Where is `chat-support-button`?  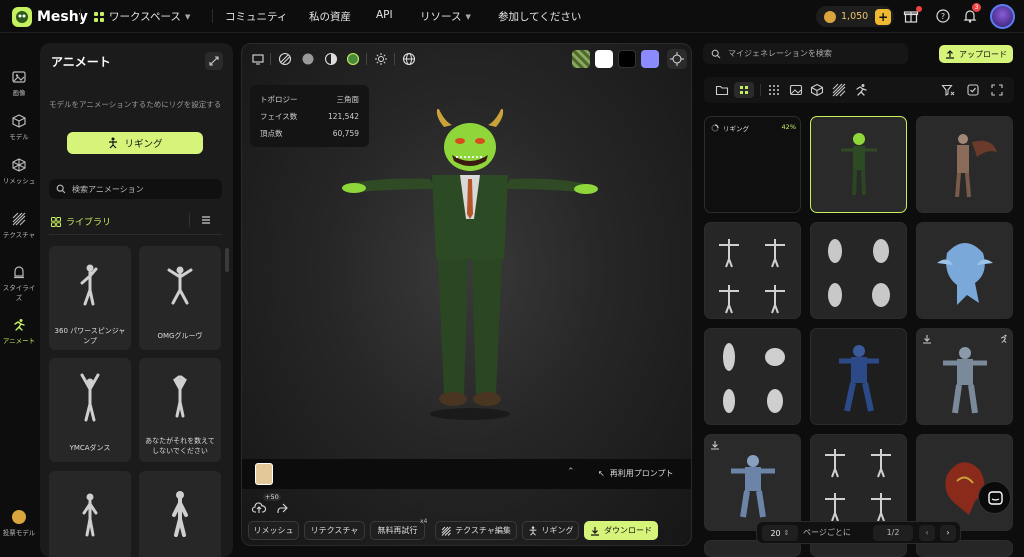 chat-support-button is located at coordinates (994, 497).